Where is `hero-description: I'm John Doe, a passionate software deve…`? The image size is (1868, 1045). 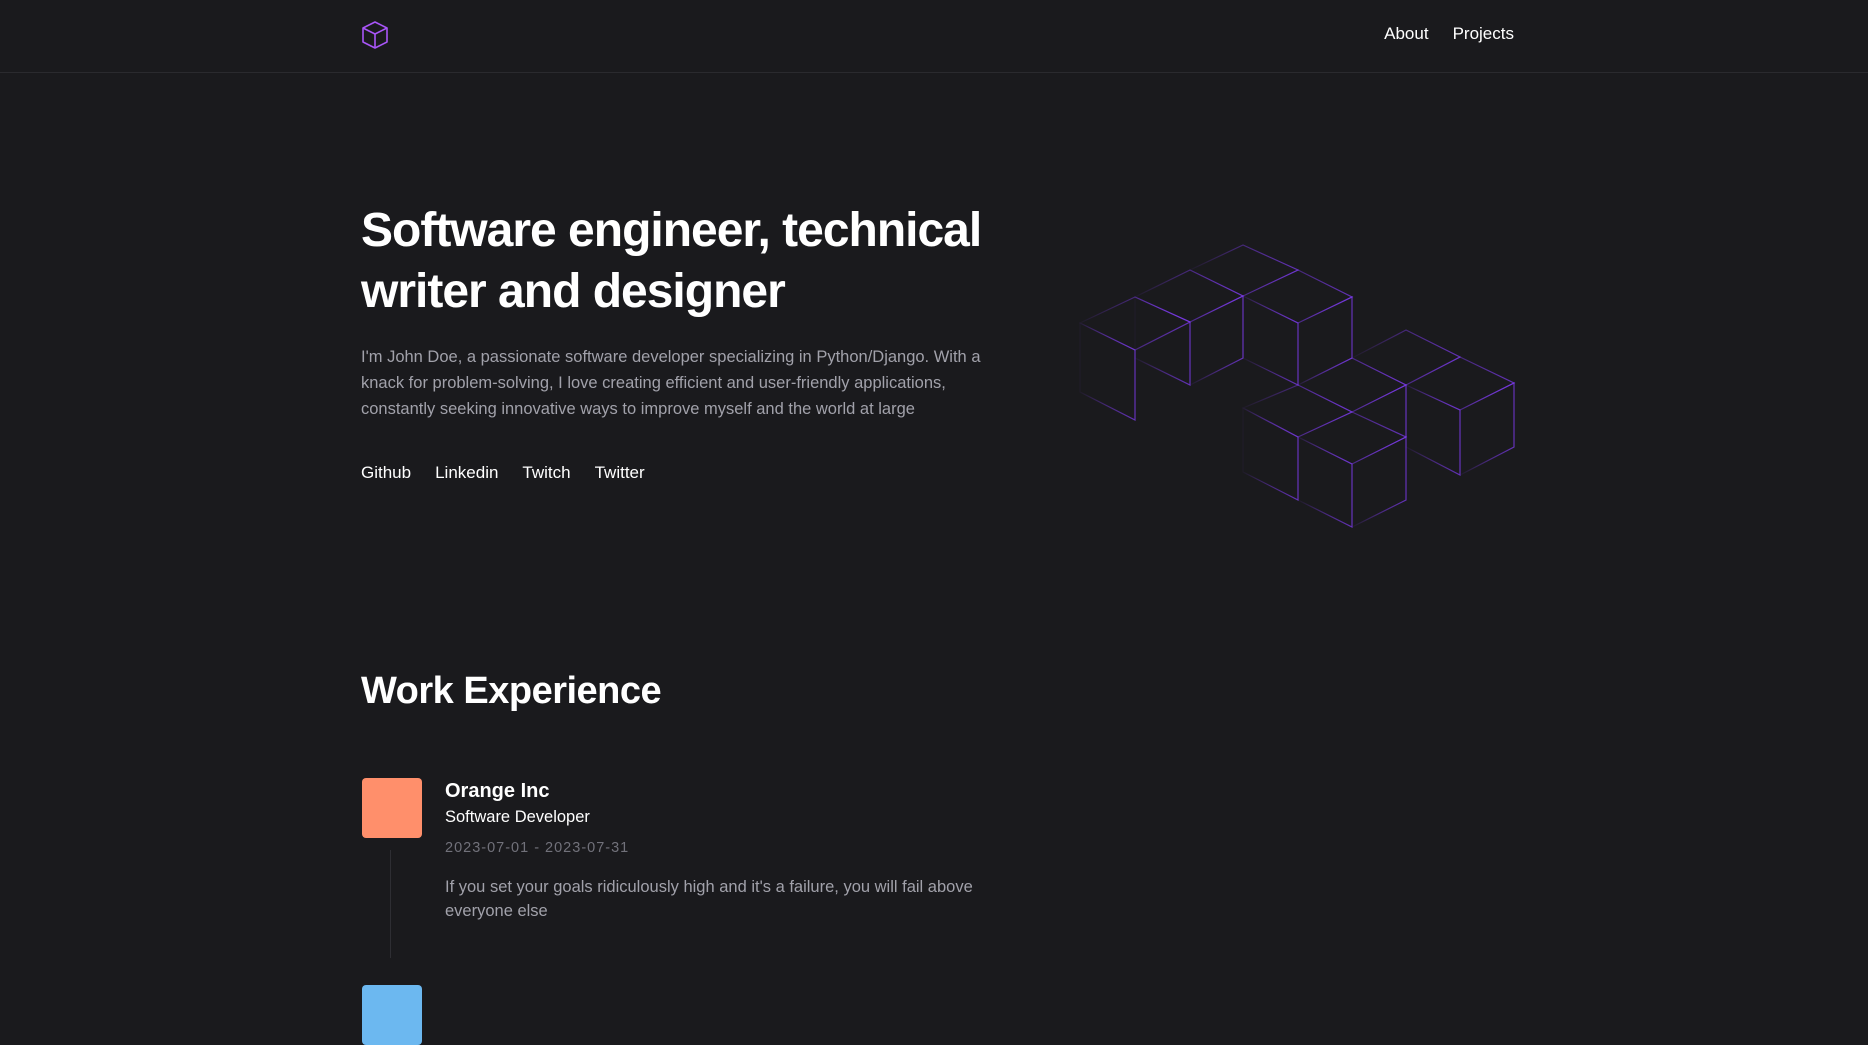
hero-description: I'm John Doe, a passionate software deve… is located at coordinates (671, 383).